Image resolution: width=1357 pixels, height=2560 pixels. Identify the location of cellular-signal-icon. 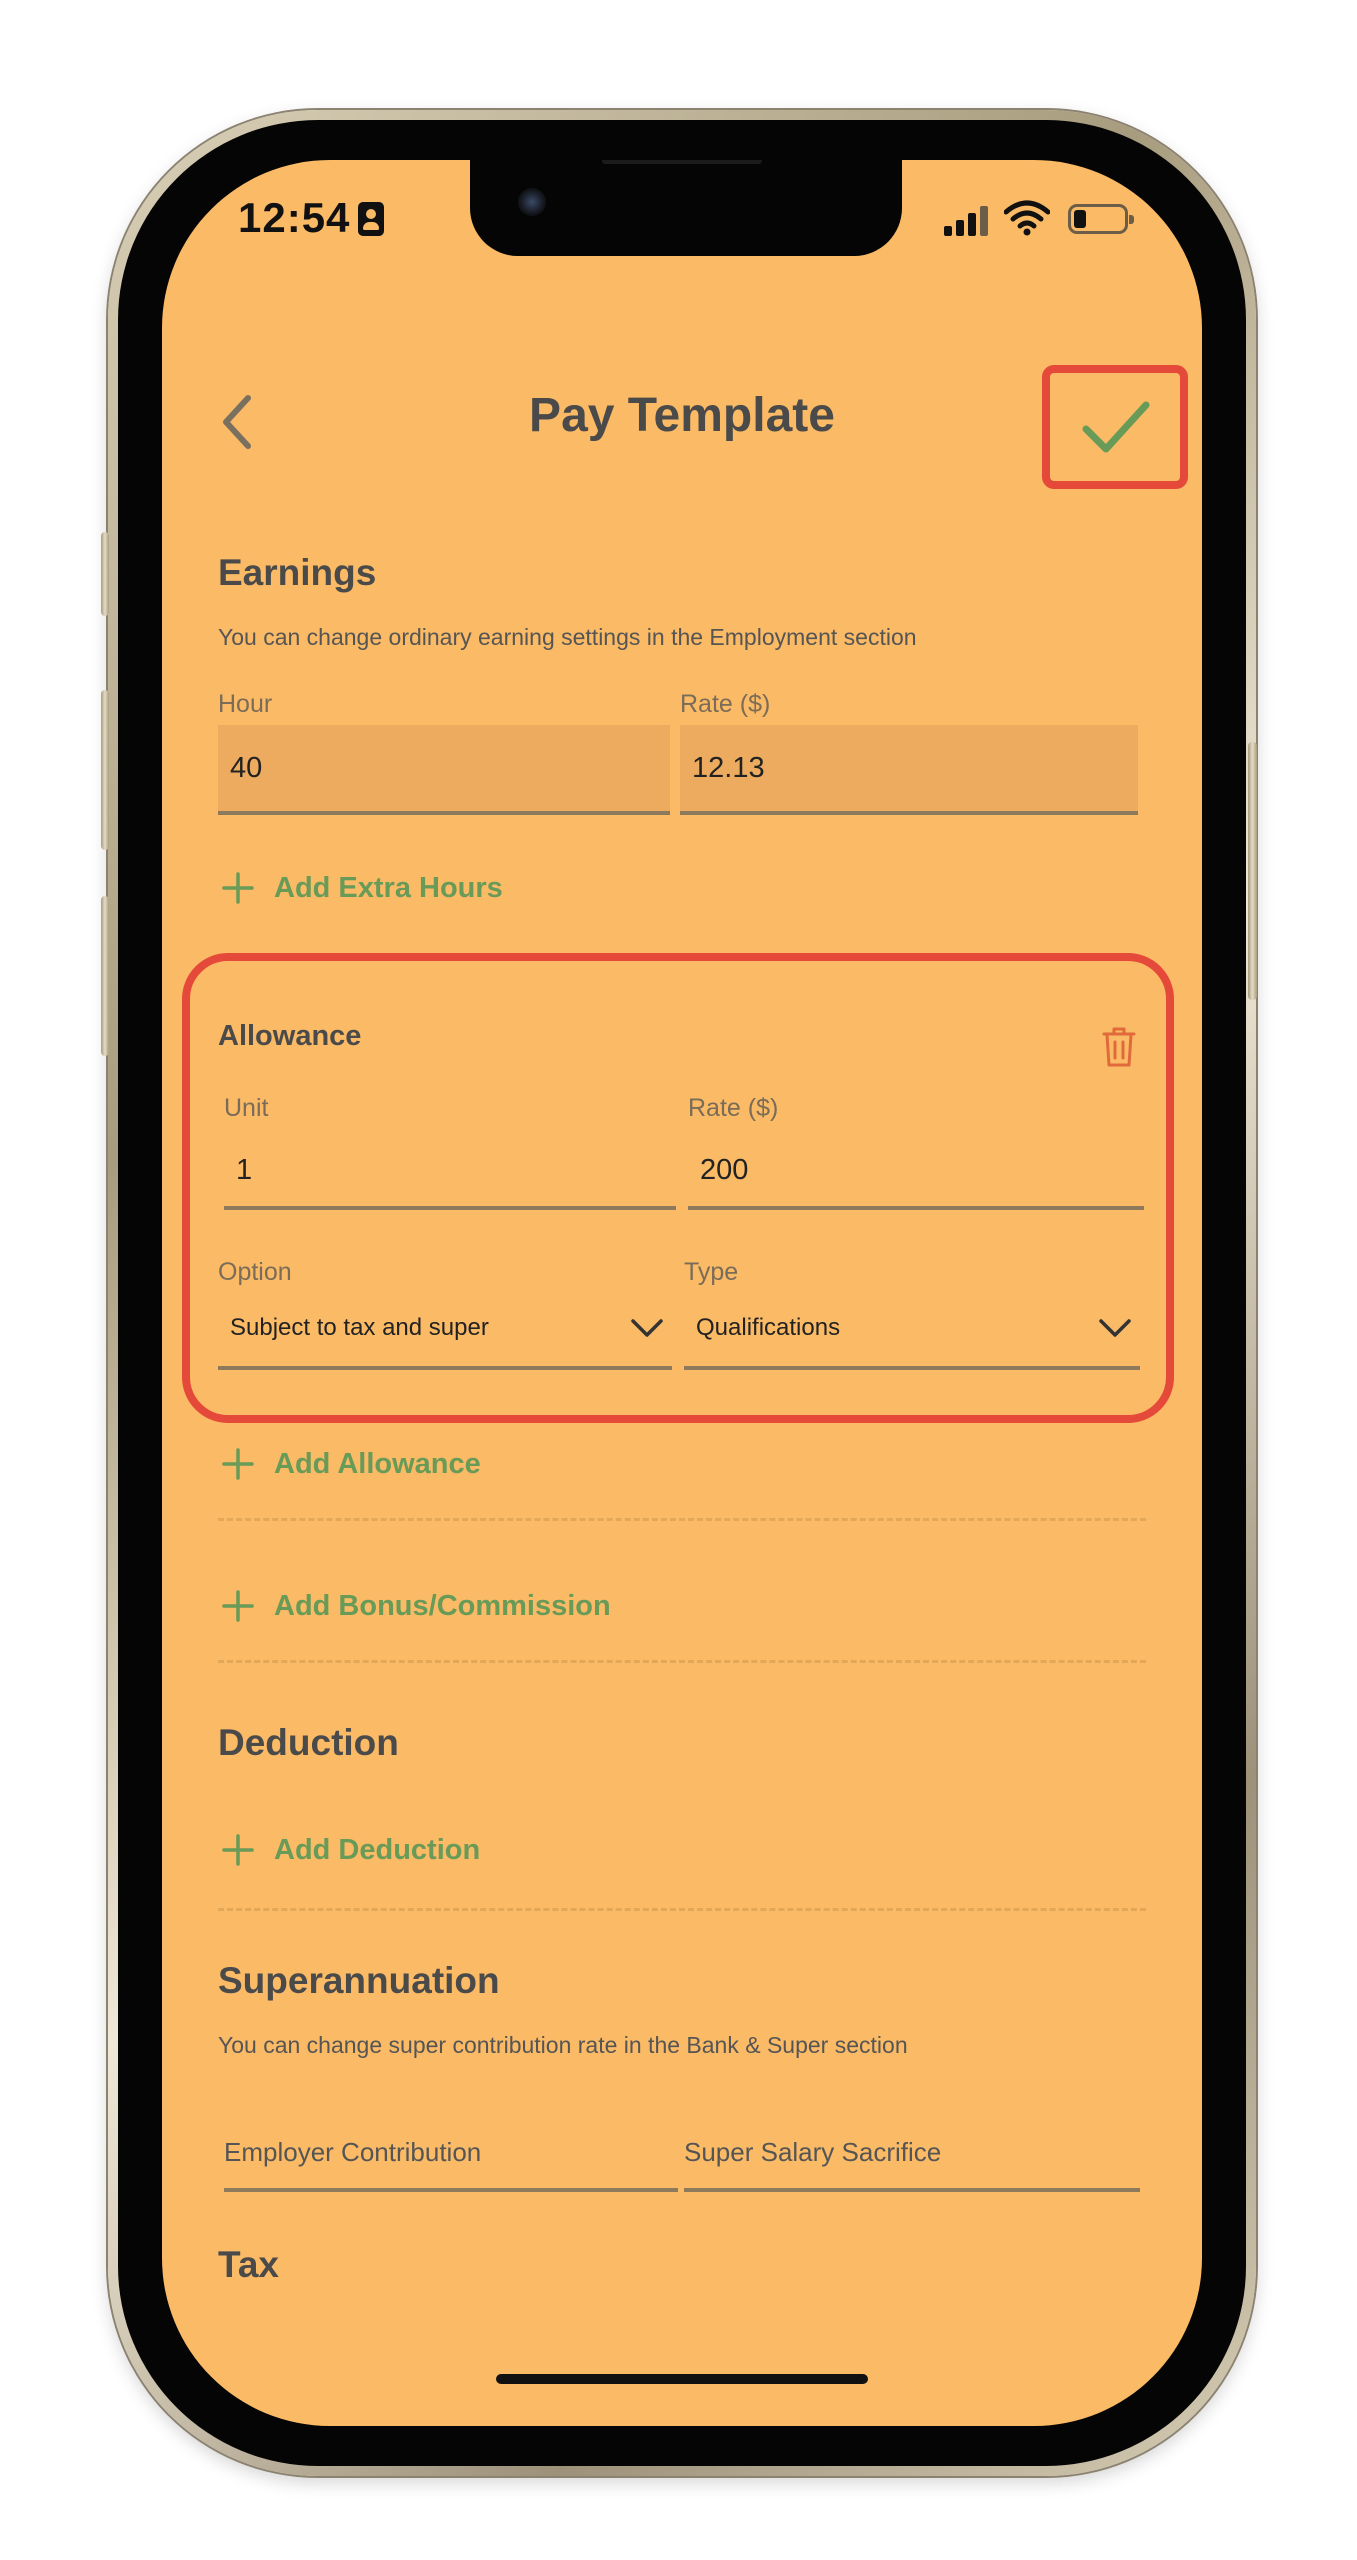
(968, 221).